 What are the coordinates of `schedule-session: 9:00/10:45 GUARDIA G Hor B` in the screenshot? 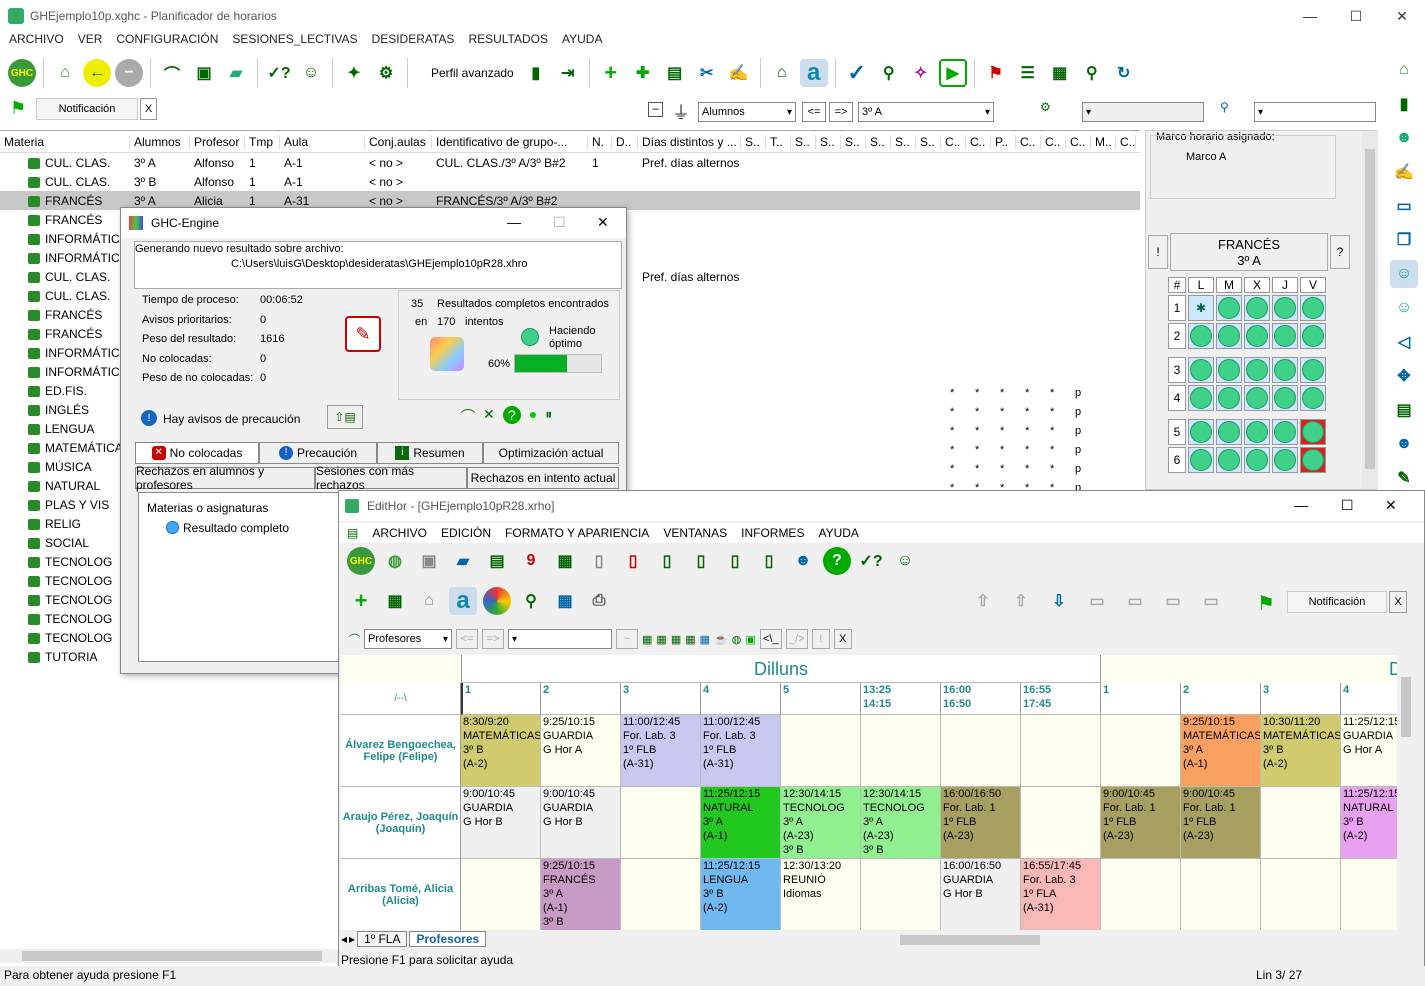 It's located at (501, 823).